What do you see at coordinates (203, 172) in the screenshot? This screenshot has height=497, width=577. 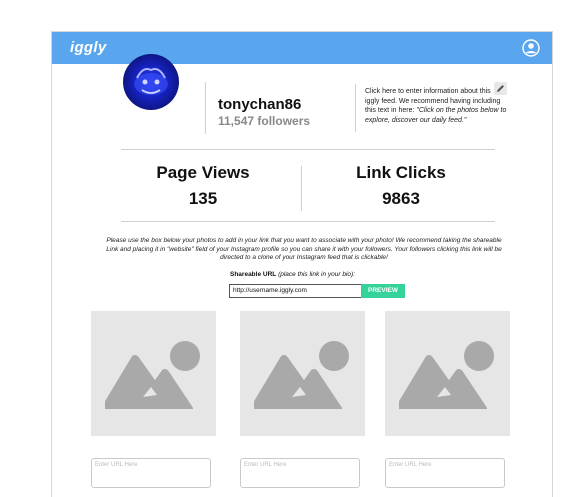 I see `page-views-label: Page Views` at bounding box center [203, 172].